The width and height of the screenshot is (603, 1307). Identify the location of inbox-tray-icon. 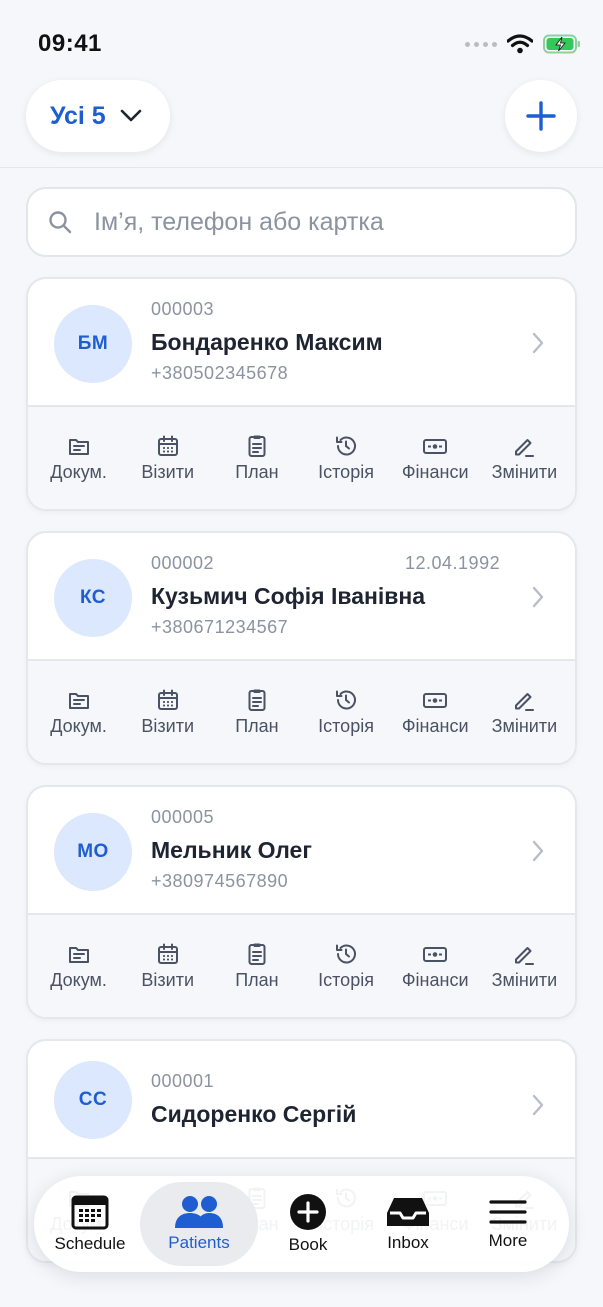
(408, 1212).